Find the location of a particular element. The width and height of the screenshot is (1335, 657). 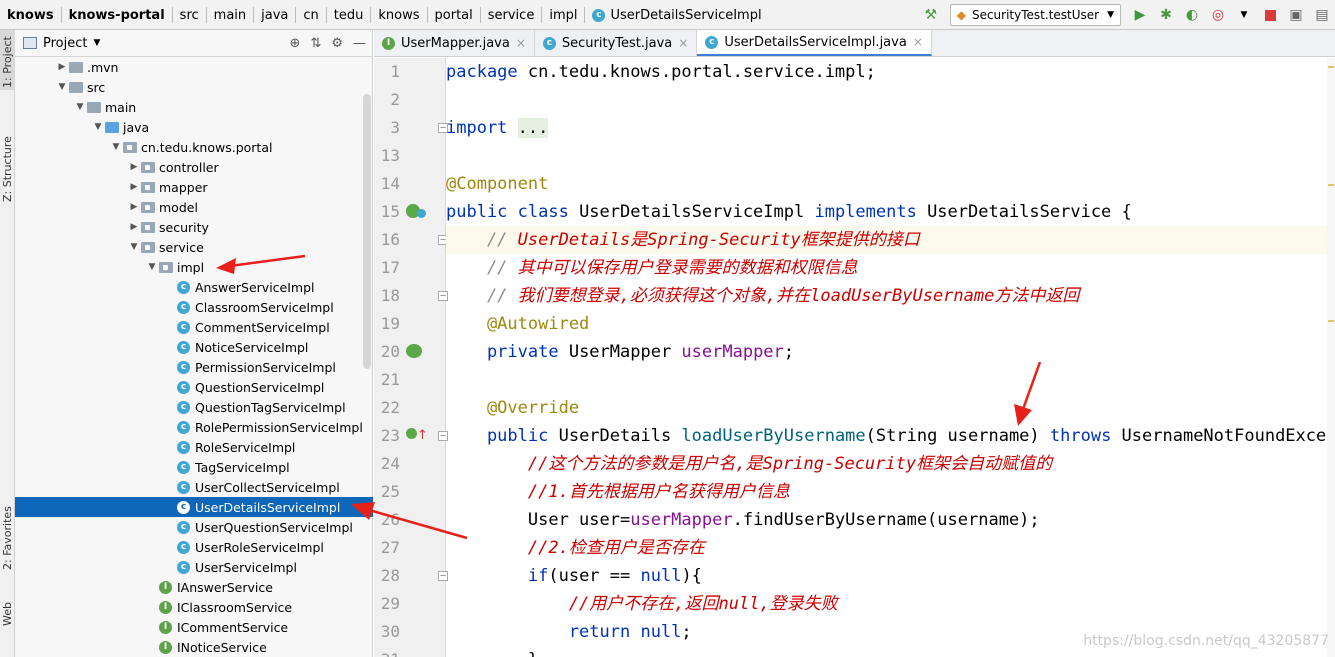

run-icon: ▶ is located at coordinates (1140, 15).